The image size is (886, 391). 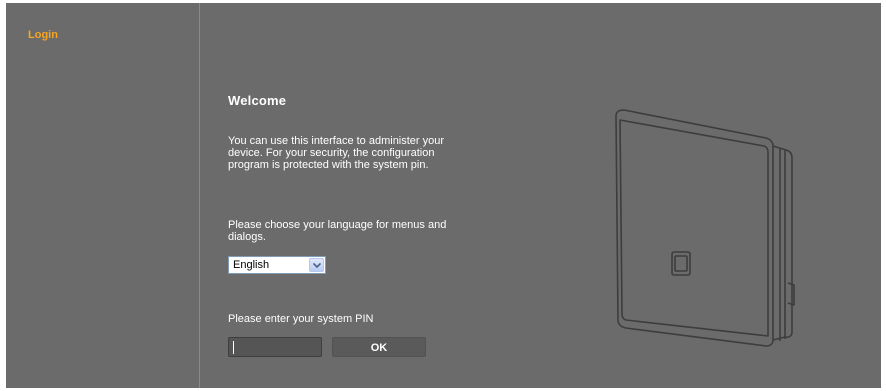 What do you see at coordinates (43, 35) in the screenshot?
I see `sidebar-item-login: Login` at bounding box center [43, 35].